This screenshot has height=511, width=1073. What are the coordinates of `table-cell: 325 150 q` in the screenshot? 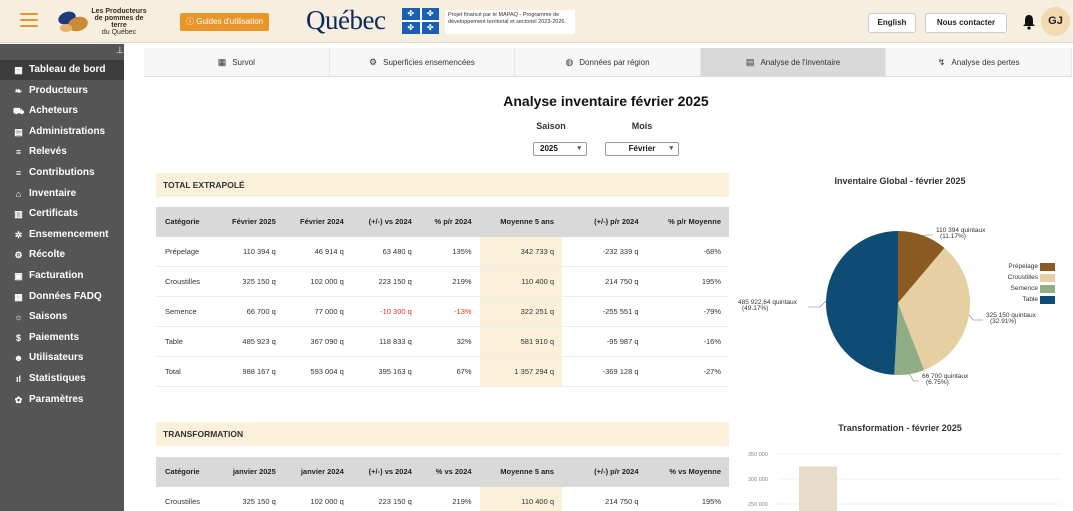 It's located at (251, 281).